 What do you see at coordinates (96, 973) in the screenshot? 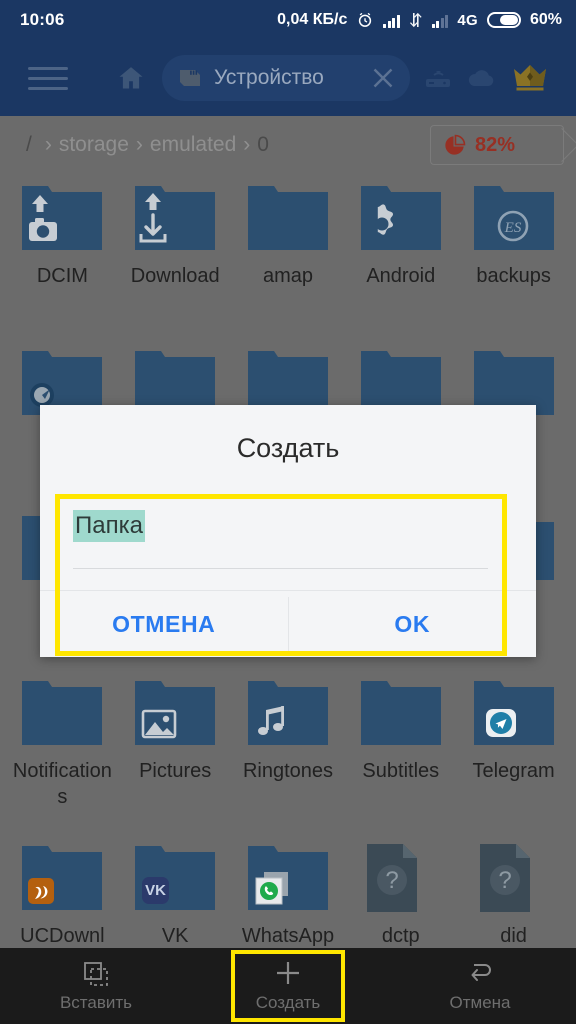
I see `paste-icon` at bounding box center [96, 973].